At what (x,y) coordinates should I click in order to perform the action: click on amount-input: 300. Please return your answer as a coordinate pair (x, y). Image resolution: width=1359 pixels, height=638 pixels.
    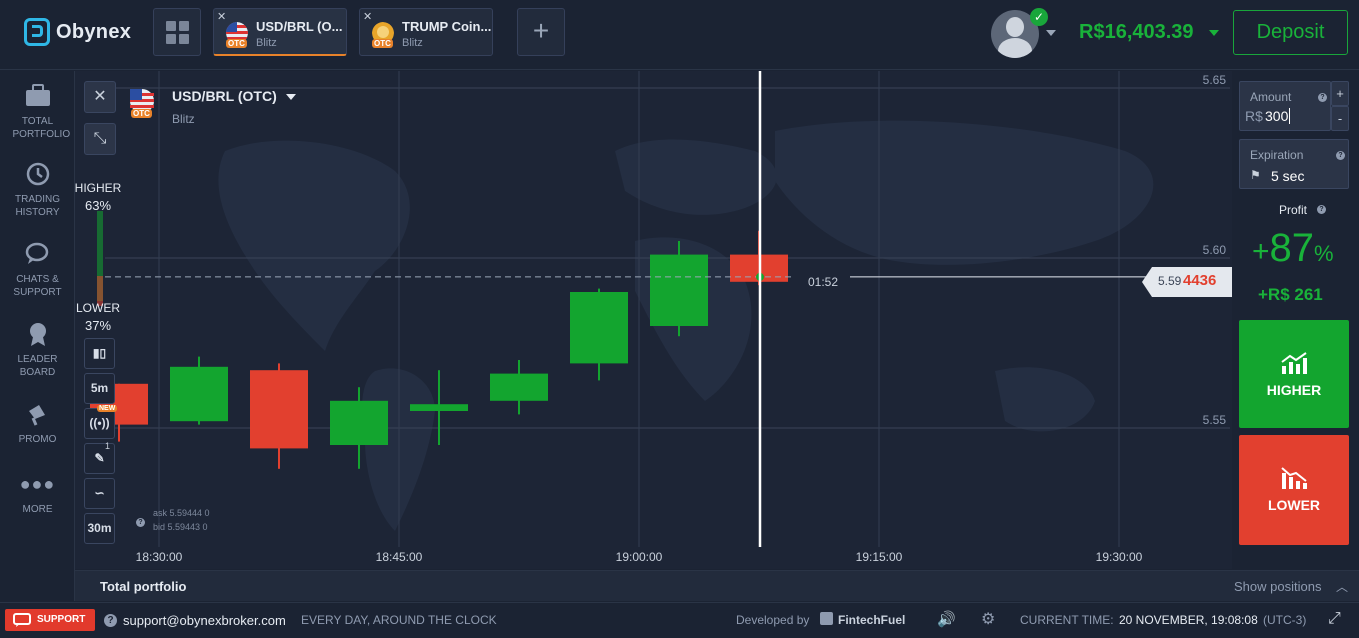
    Looking at the image, I should click on (1278, 116).